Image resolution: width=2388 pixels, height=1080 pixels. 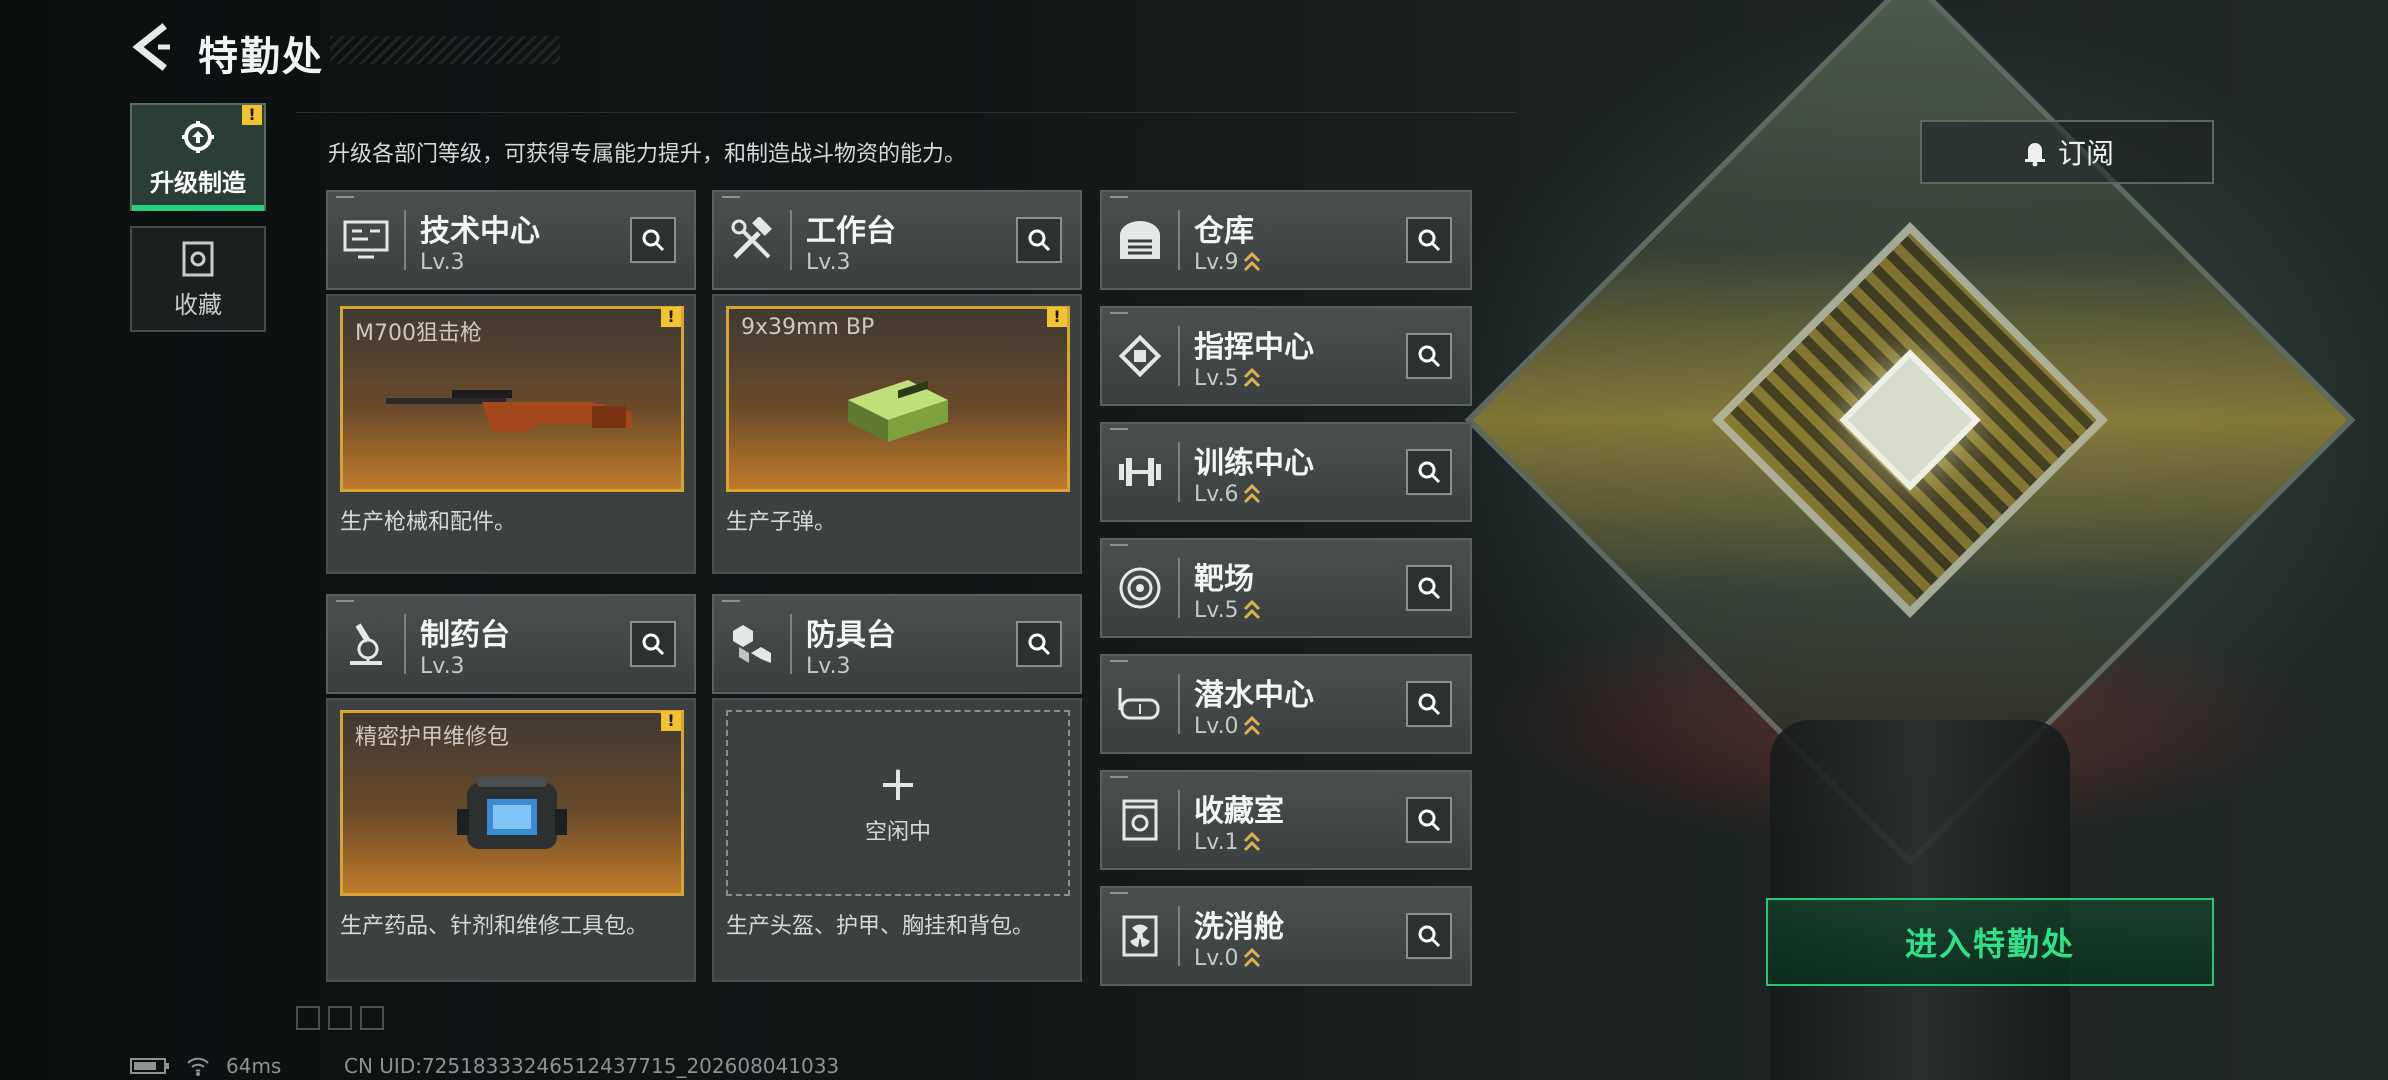 I want to click on dept-name: 靶场, so click(x=1224, y=579).